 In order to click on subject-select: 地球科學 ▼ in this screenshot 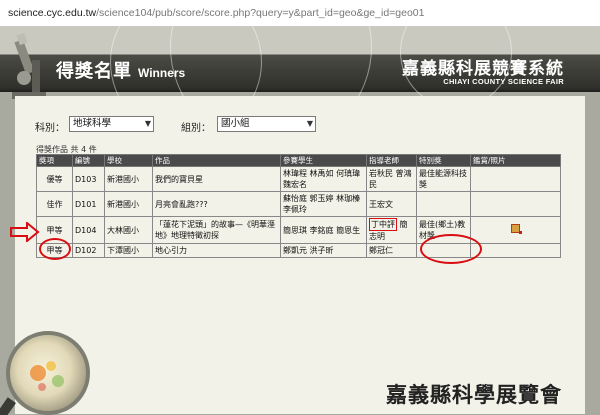, I will do `click(111, 124)`.